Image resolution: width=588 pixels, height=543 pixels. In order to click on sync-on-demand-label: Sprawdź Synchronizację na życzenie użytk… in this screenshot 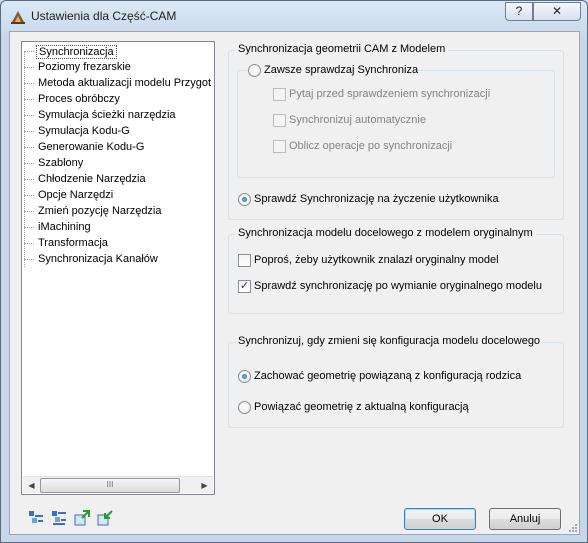, I will do `click(376, 199)`.